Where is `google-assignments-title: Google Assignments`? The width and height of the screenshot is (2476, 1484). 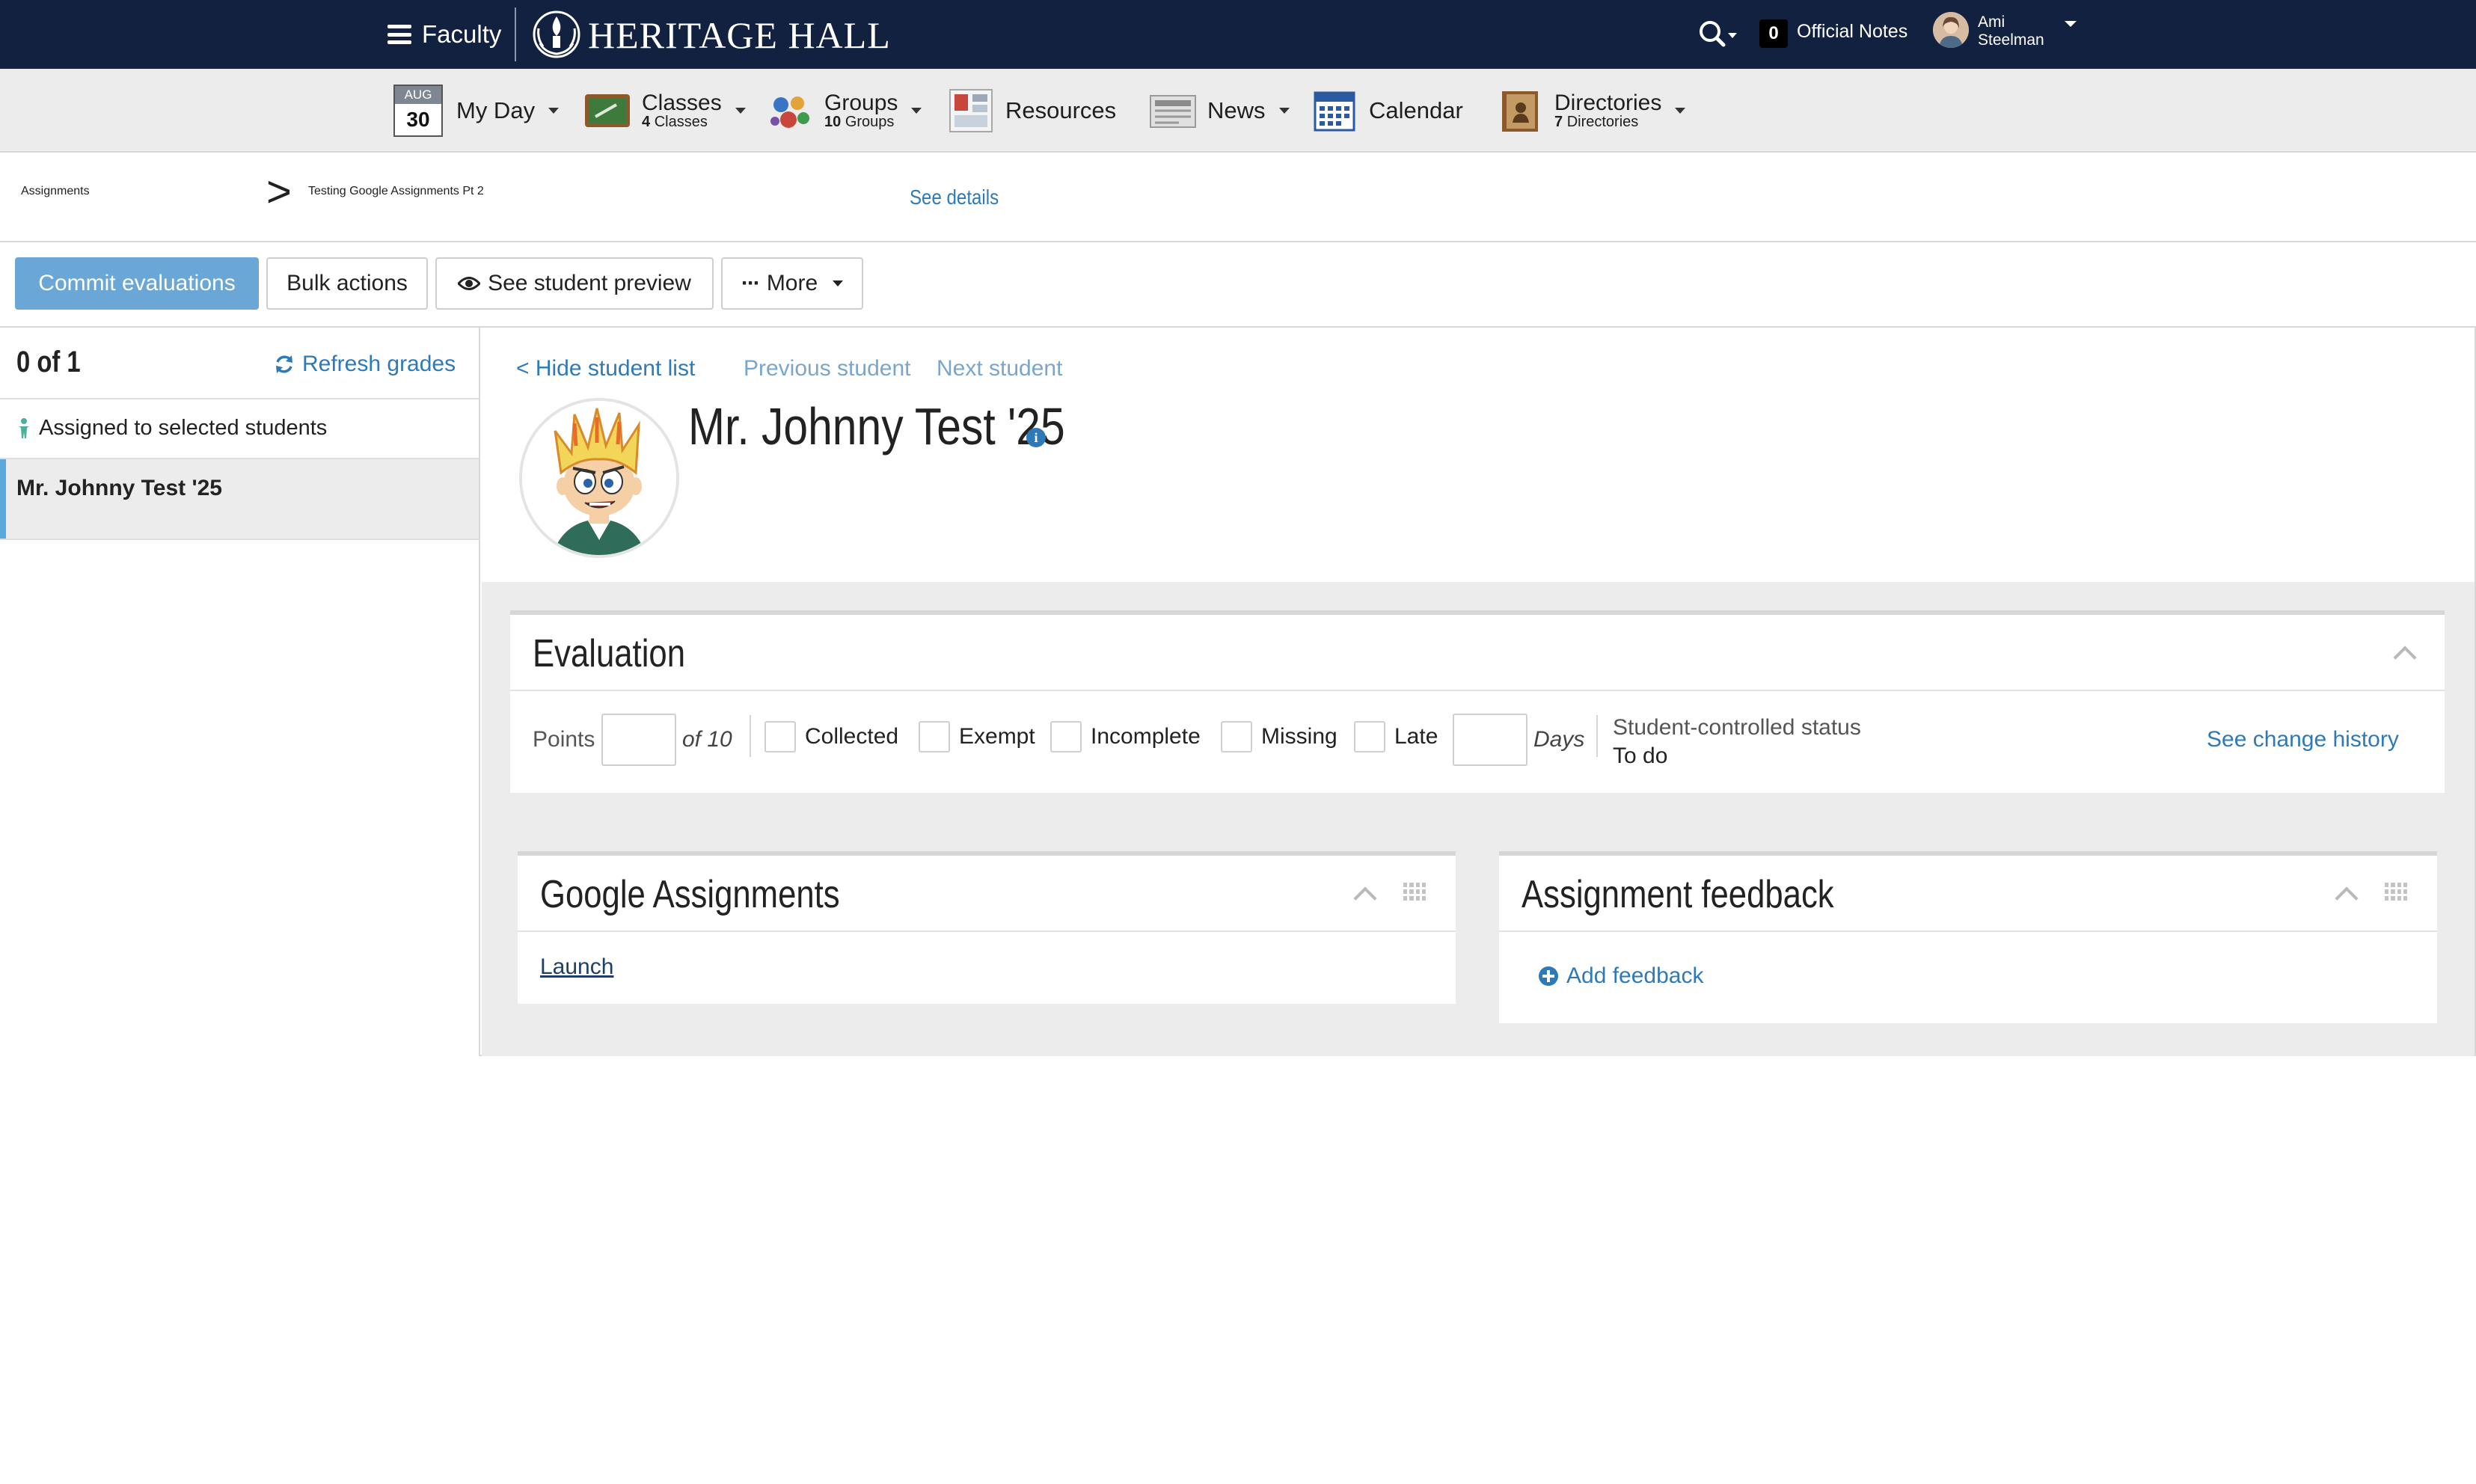
google-assignments-title: Google Assignments is located at coordinates (690, 894).